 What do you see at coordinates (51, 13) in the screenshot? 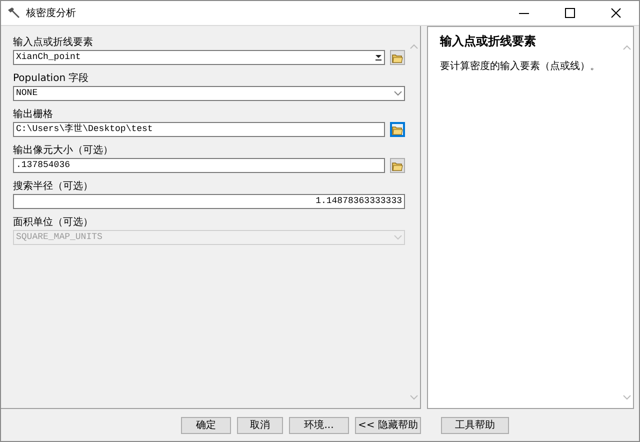
I see `window-title: 核密度分析` at bounding box center [51, 13].